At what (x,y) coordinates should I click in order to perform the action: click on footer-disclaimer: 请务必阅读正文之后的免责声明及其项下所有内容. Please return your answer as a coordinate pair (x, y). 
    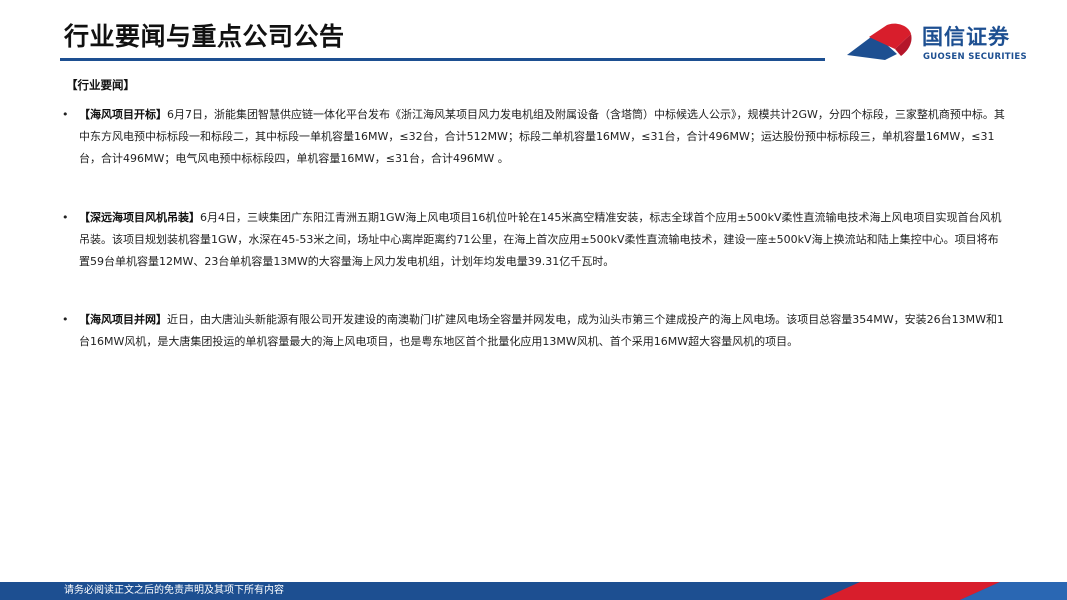
    Looking at the image, I should click on (174, 590).